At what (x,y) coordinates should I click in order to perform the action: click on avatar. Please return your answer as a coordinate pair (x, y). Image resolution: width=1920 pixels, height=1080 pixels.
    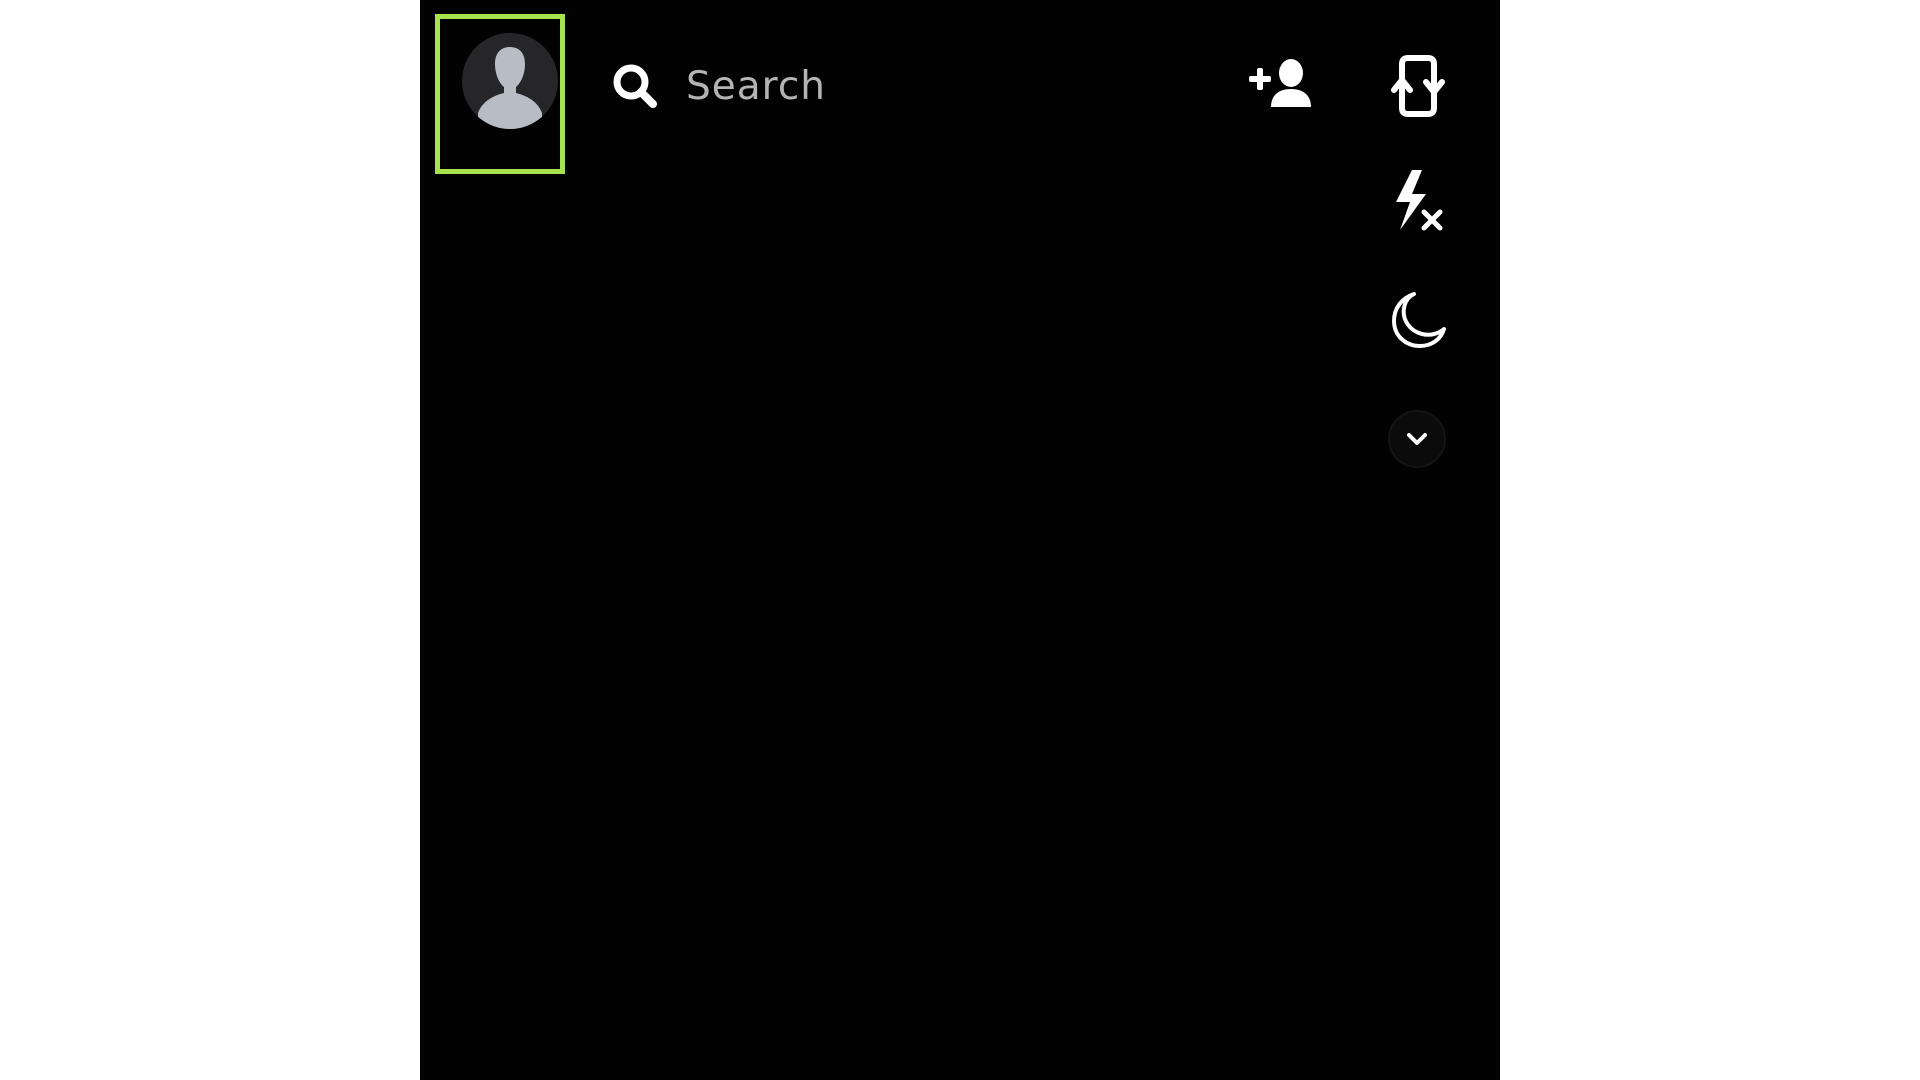
    Looking at the image, I should click on (510, 81).